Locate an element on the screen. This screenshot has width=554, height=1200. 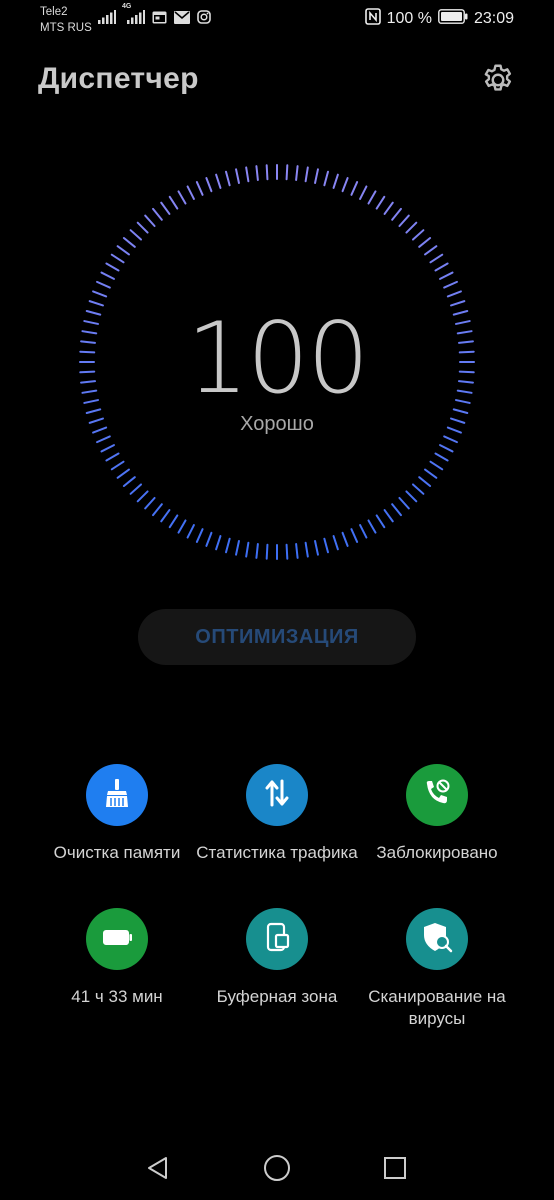
nav-back-button is located at coordinates (158, 1170).